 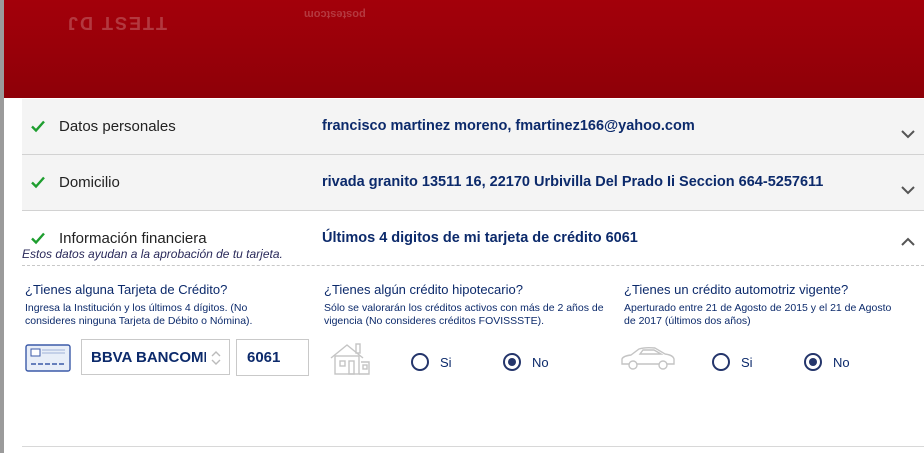 I want to click on select-arrows-icon, so click(x=216, y=358).